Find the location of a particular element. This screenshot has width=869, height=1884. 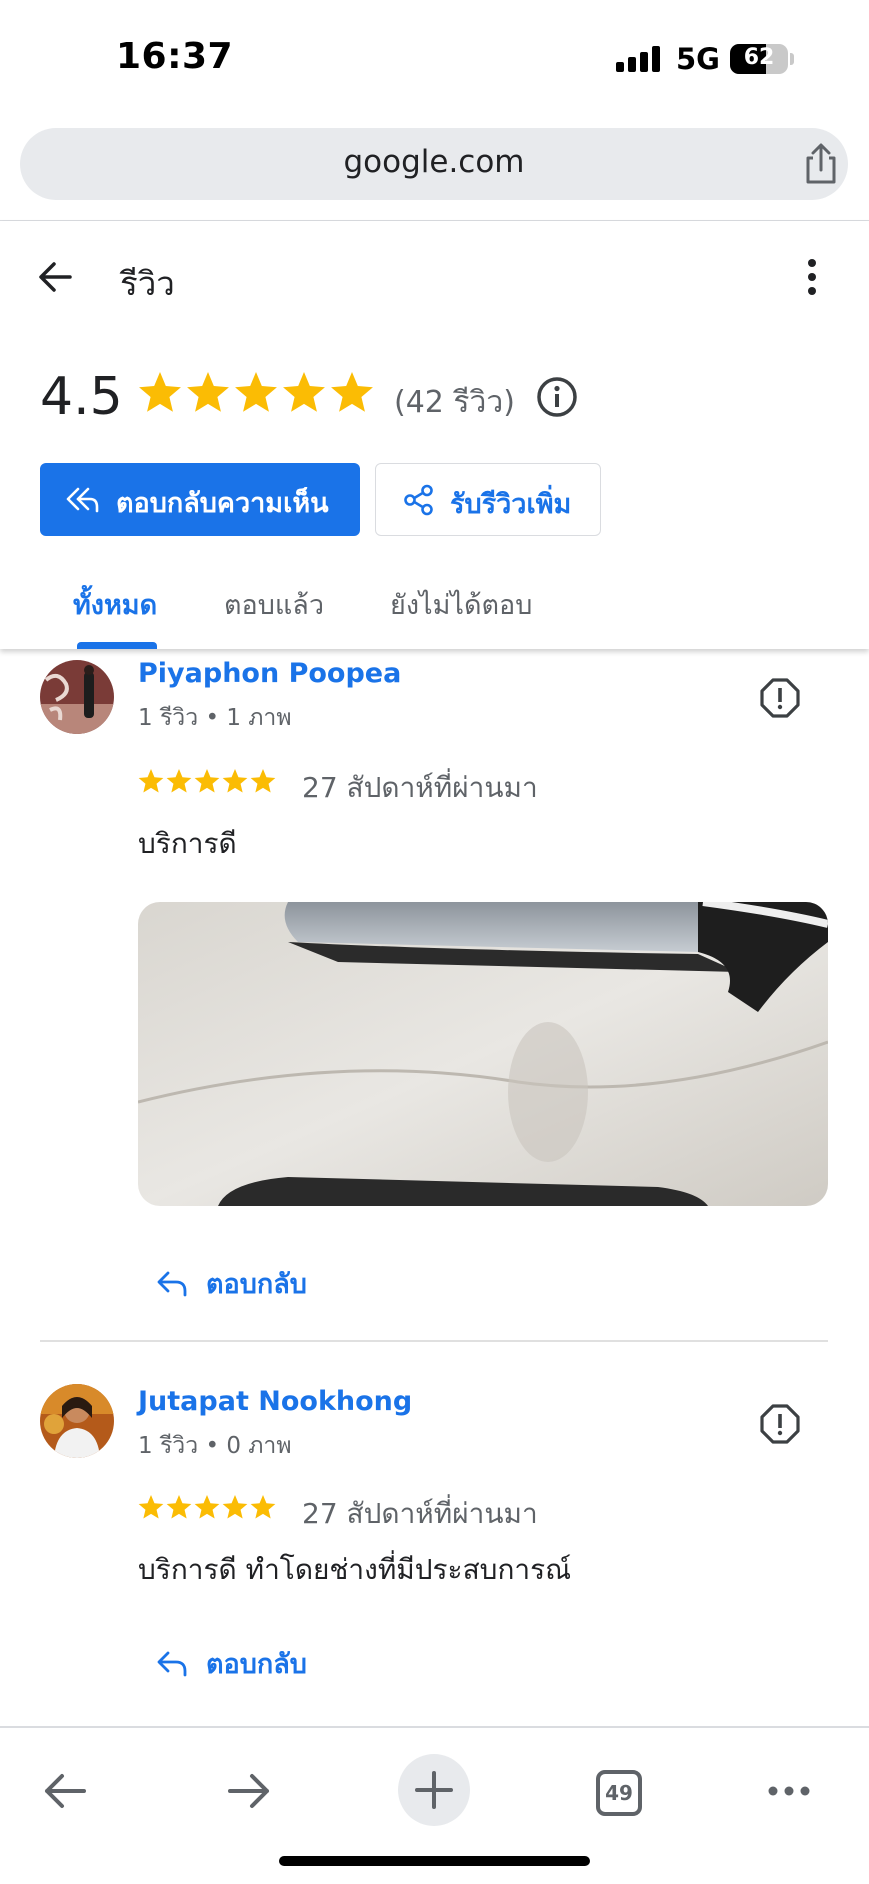

rating-stars is located at coordinates (256, 392).